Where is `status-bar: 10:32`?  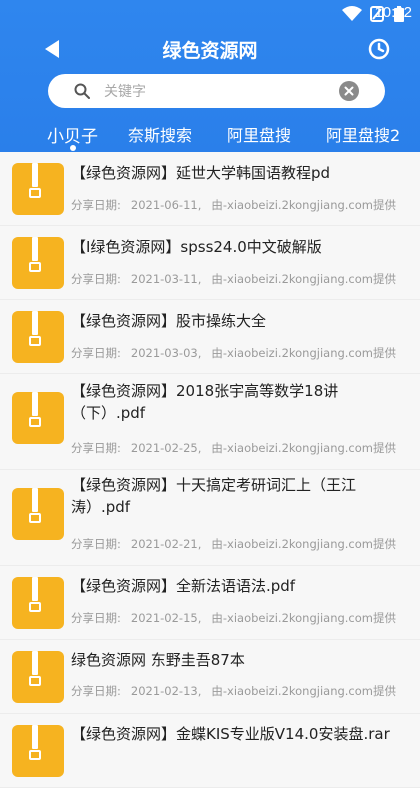 status-bar: 10:32 is located at coordinates (210, 14).